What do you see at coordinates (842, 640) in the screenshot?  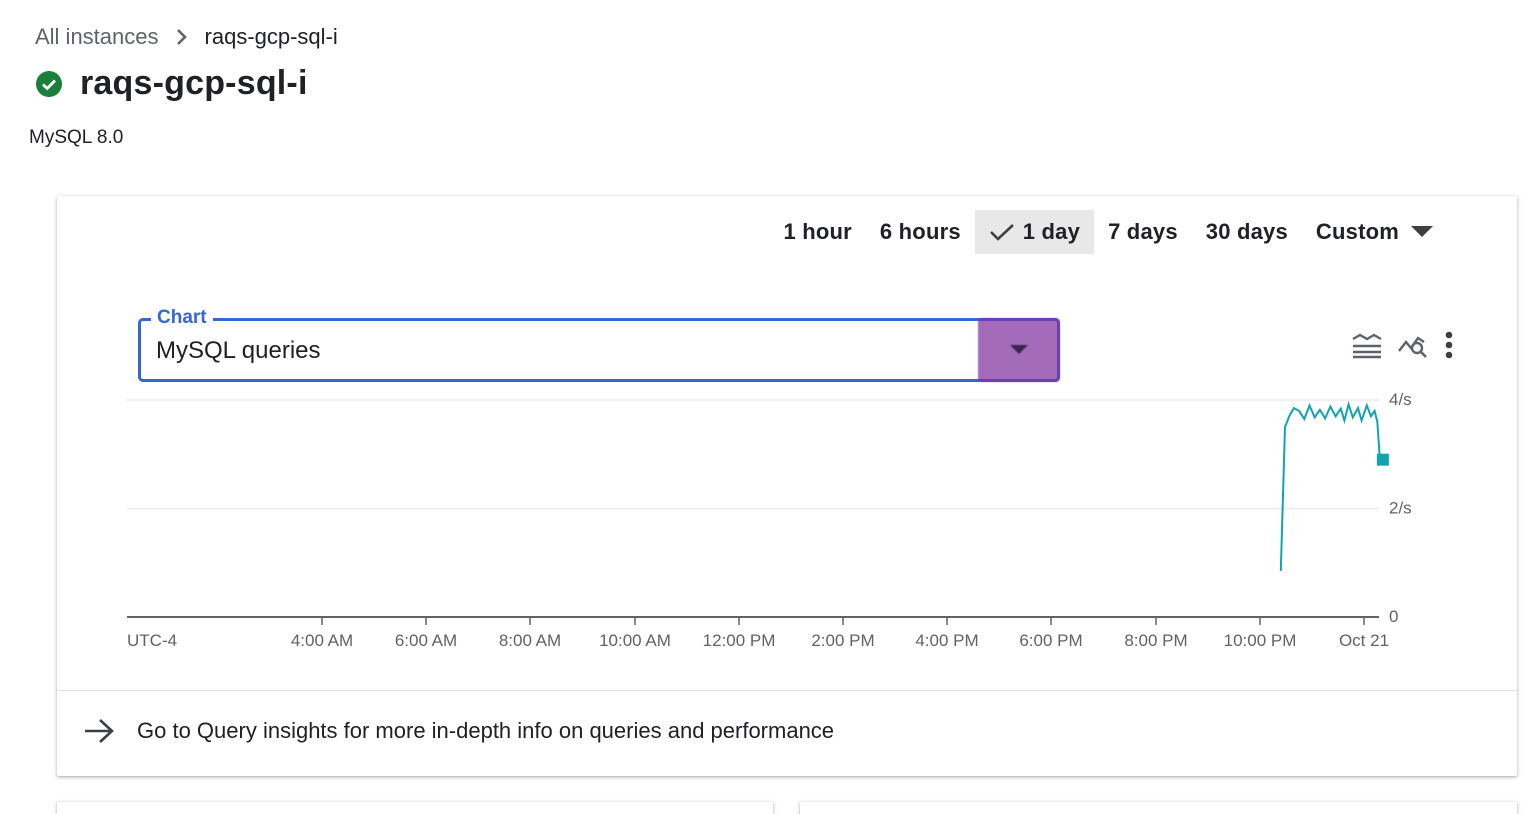 I see `x-tick-label: 2:00 PM` at bounding box center [842, 640].